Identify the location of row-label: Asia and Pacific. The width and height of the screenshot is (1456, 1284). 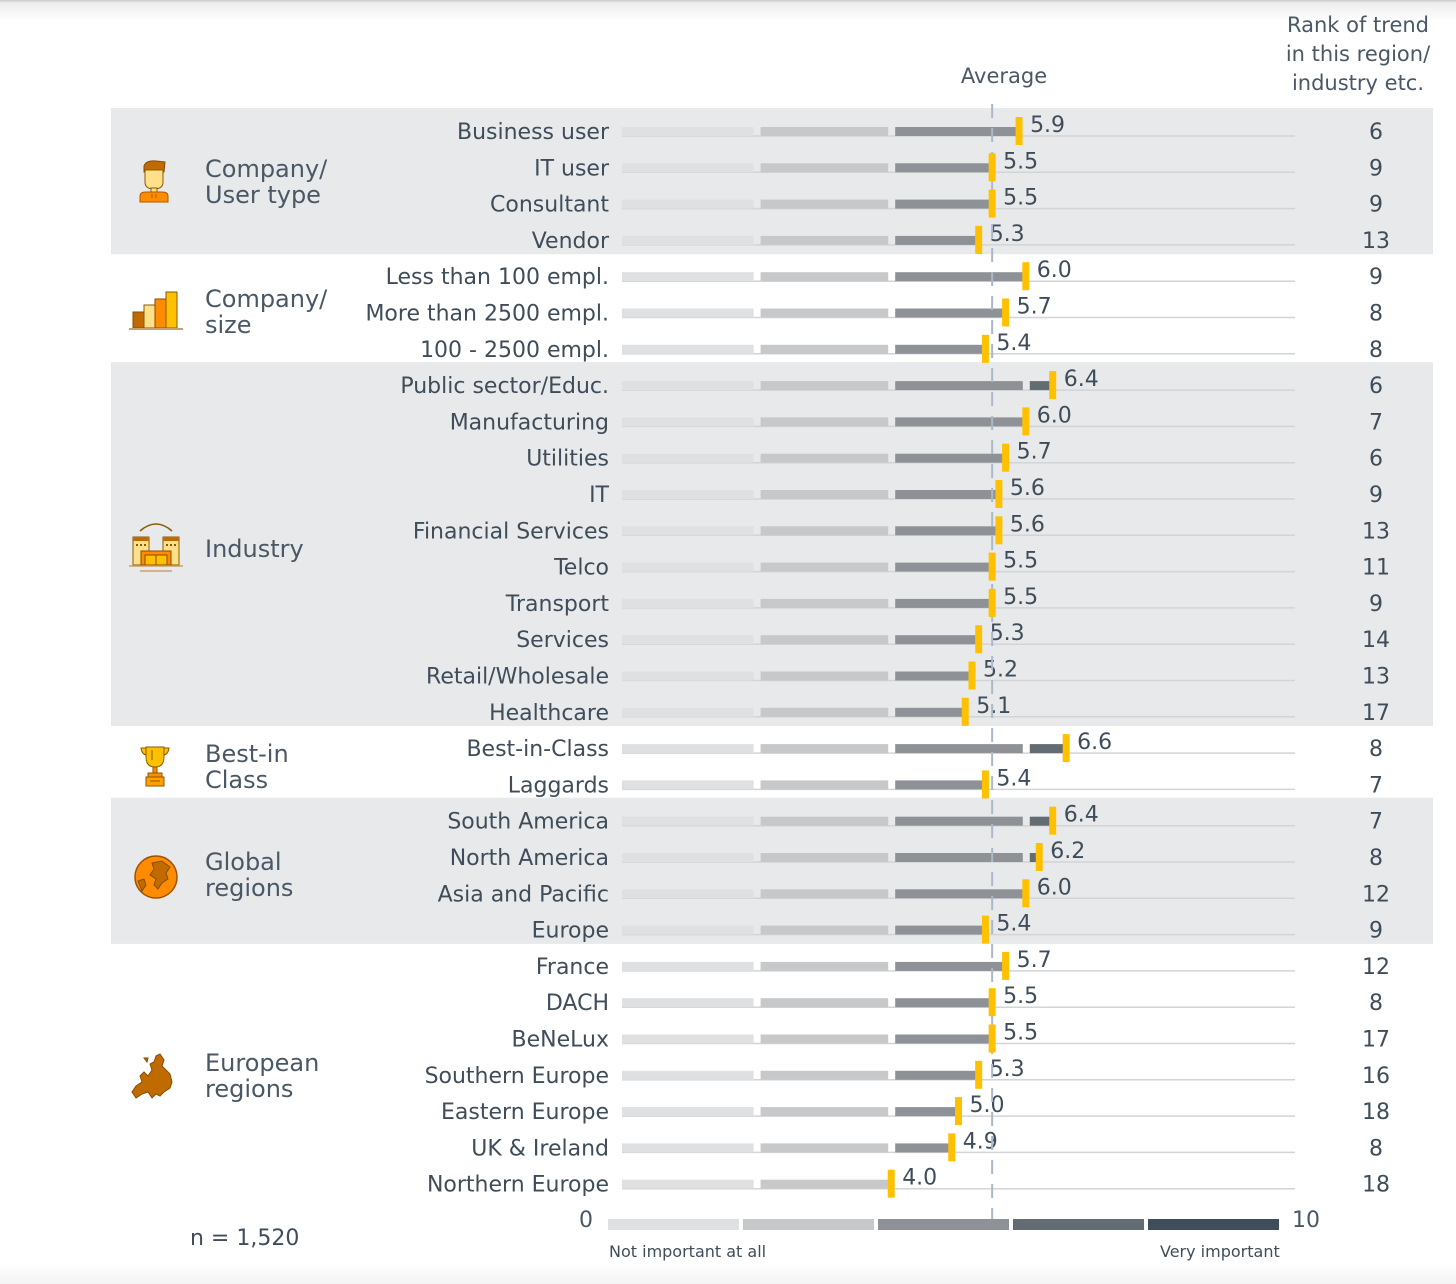
(523, 894).